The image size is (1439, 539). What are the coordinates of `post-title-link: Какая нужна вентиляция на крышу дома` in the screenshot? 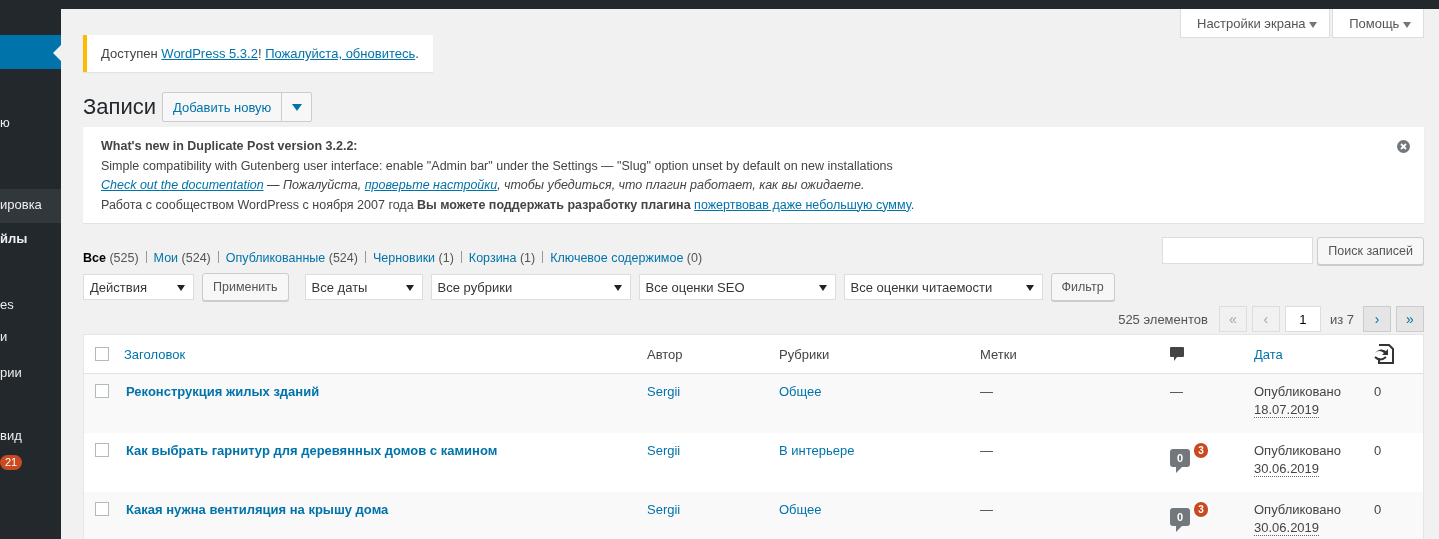 It's located at (257, 509).